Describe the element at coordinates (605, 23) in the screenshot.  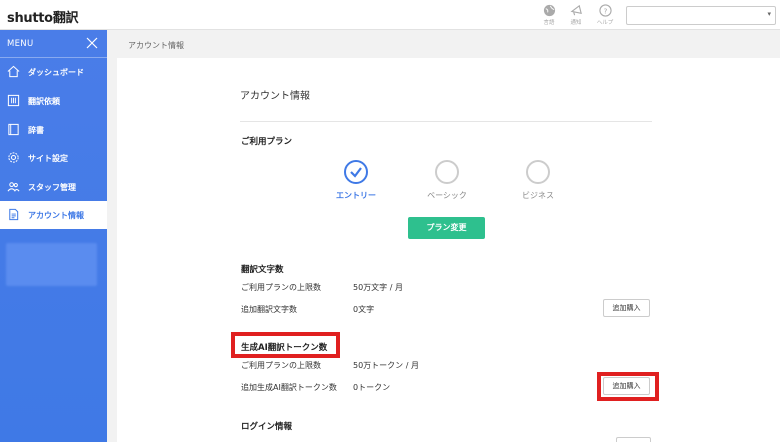
I see `help-label: ヘルプ` at that location.